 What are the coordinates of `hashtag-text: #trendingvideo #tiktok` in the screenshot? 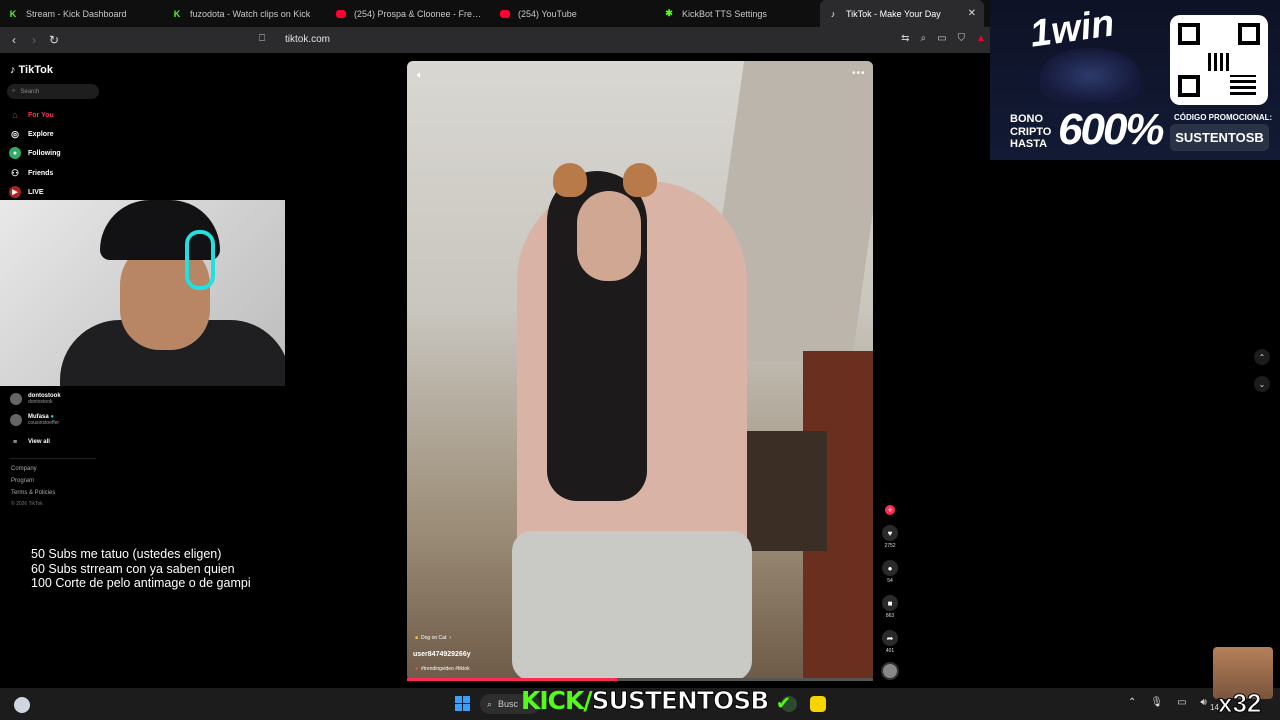 It's located at (445, 669).